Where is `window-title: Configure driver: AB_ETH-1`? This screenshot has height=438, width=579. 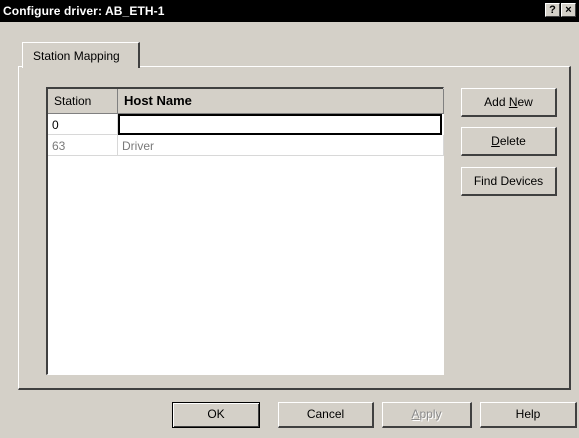 window-title: Configure driver: AB_ETH-1 is located at coordinates (84, 11).